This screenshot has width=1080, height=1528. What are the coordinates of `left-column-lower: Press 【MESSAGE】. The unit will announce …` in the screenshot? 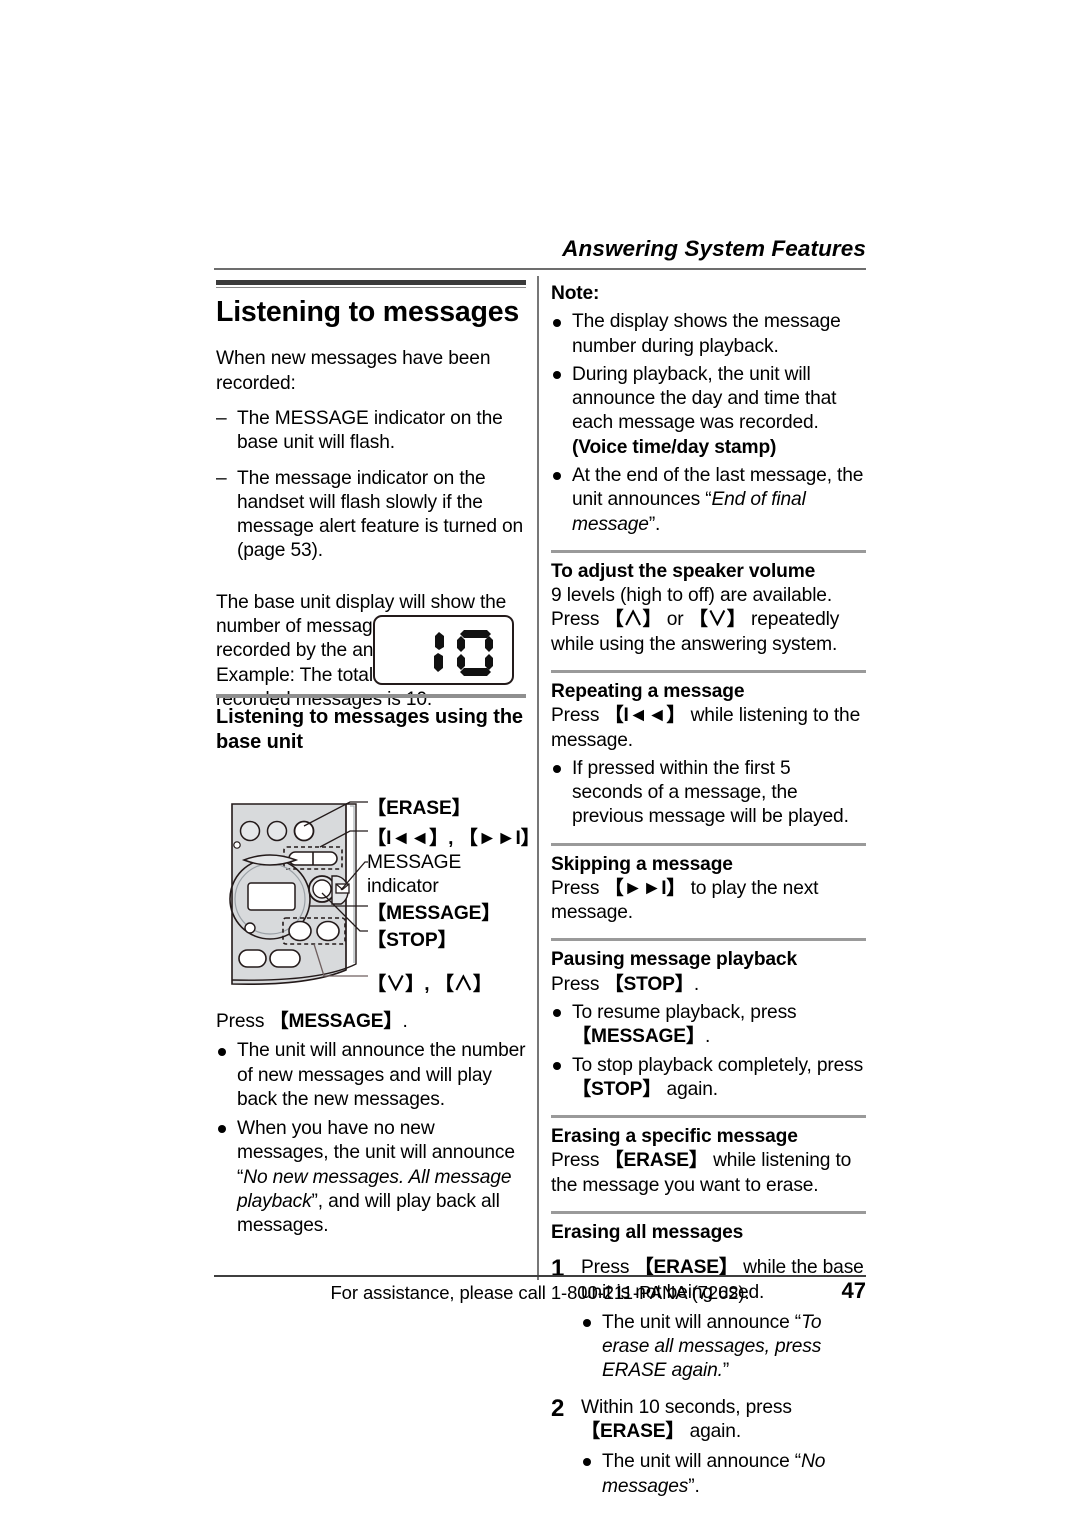 It's located at (372, 1124).